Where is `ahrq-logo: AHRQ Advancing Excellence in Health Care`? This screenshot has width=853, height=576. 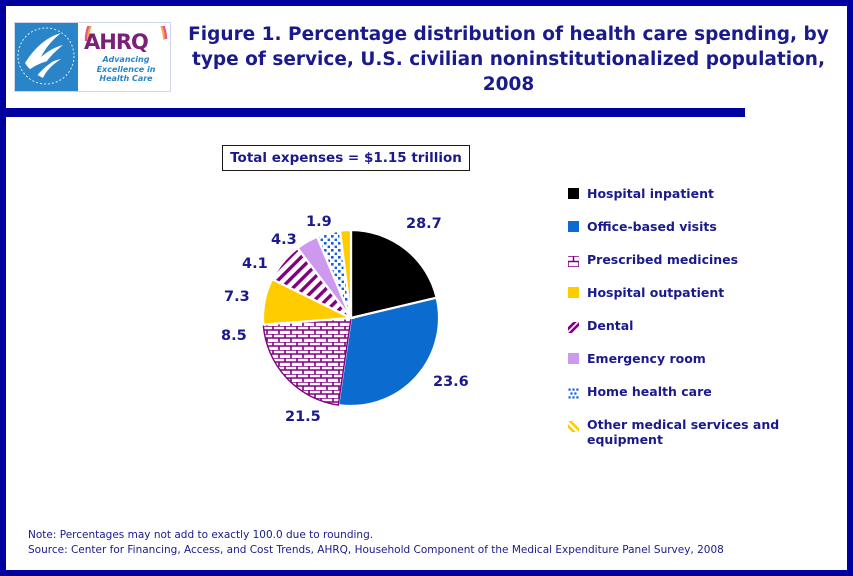 ahrq-logo: AHRQ Advancing Excellence in Health Care is located at coordinates (92, 57).